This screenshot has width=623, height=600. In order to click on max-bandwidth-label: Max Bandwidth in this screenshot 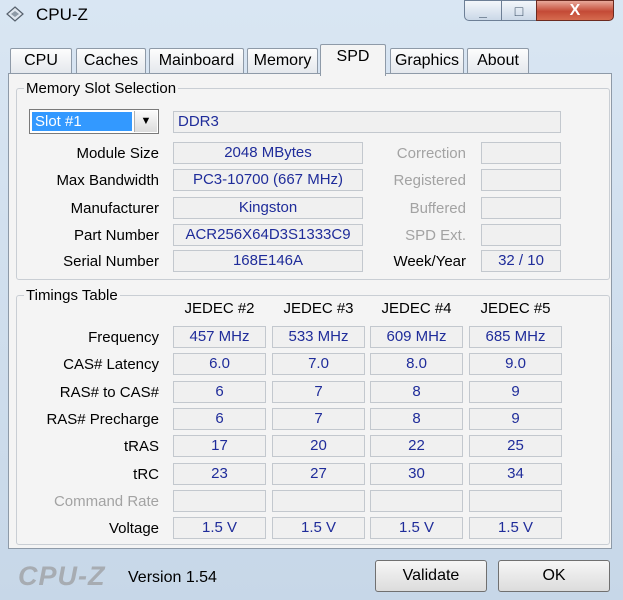, I will do `click(107, 180)`.